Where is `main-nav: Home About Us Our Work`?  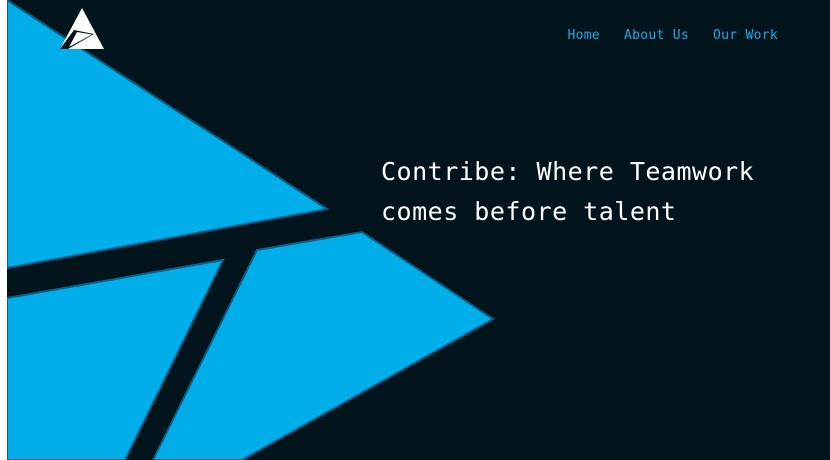
main-nav: Home About Us Our Work is located at coordinates (672, 35).